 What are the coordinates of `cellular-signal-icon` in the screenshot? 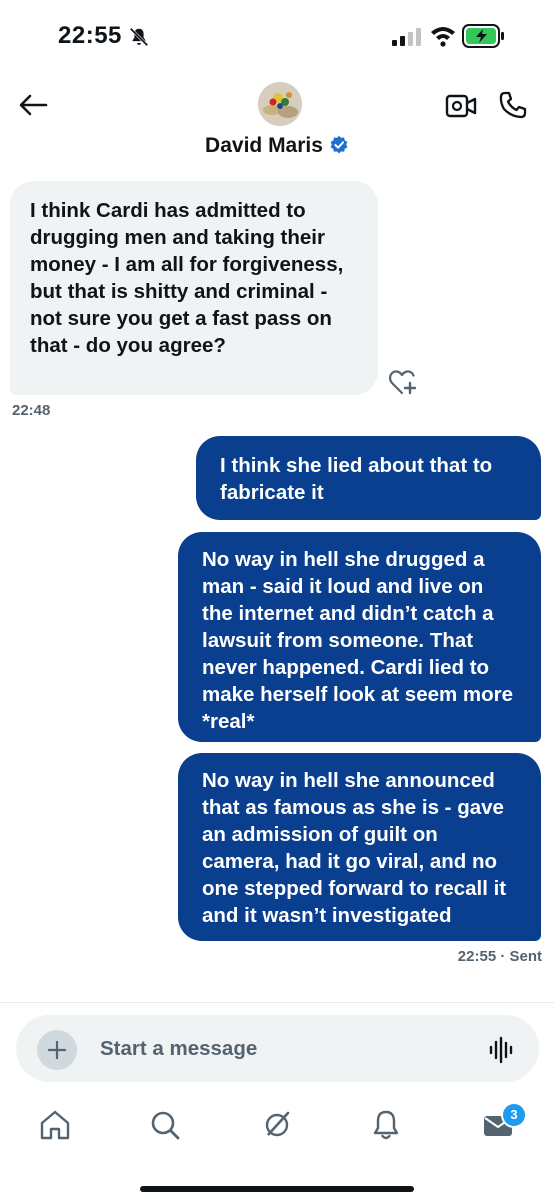 It's located at (406, 37).